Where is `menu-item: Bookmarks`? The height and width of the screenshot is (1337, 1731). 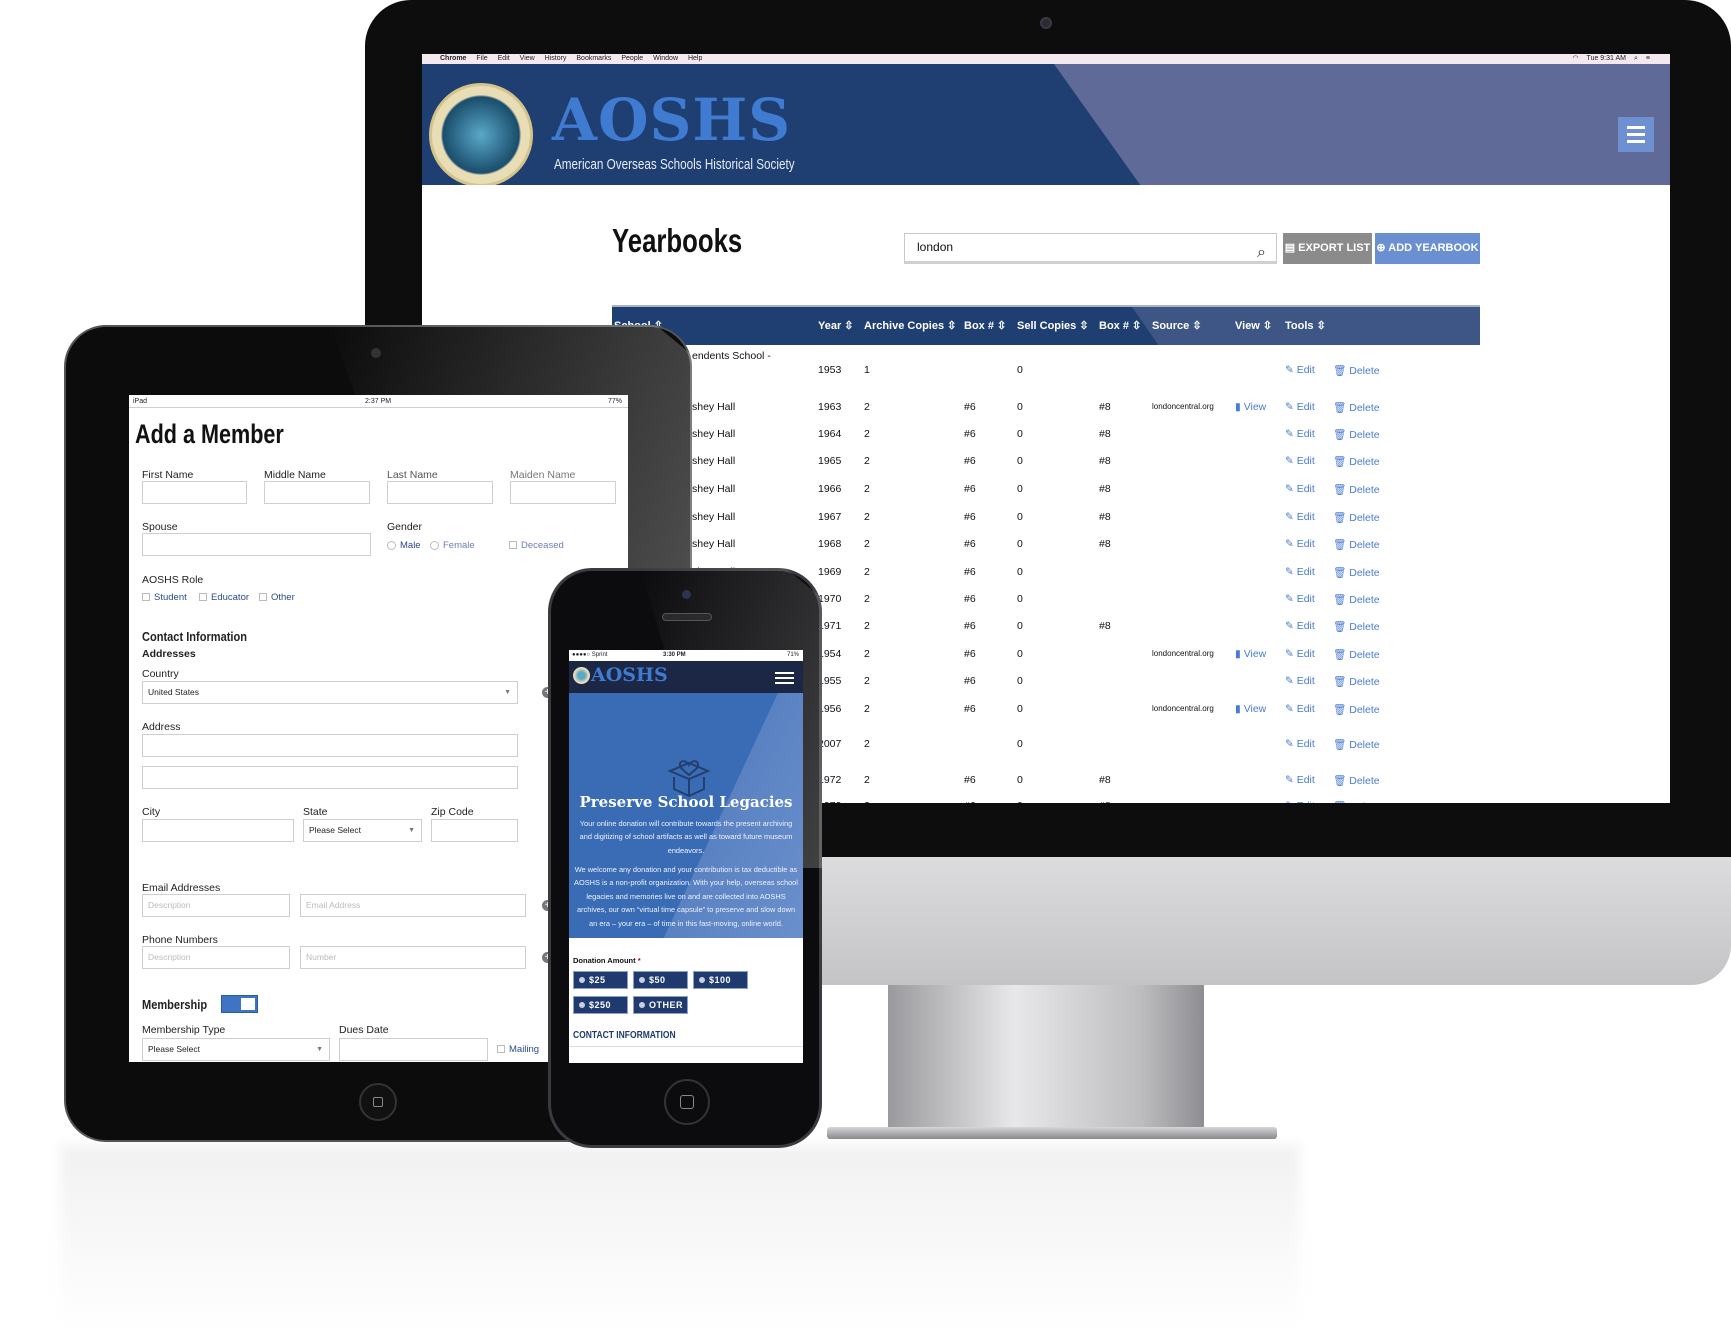 menu-item: Bookmarks is located at coordinates (593, 58).